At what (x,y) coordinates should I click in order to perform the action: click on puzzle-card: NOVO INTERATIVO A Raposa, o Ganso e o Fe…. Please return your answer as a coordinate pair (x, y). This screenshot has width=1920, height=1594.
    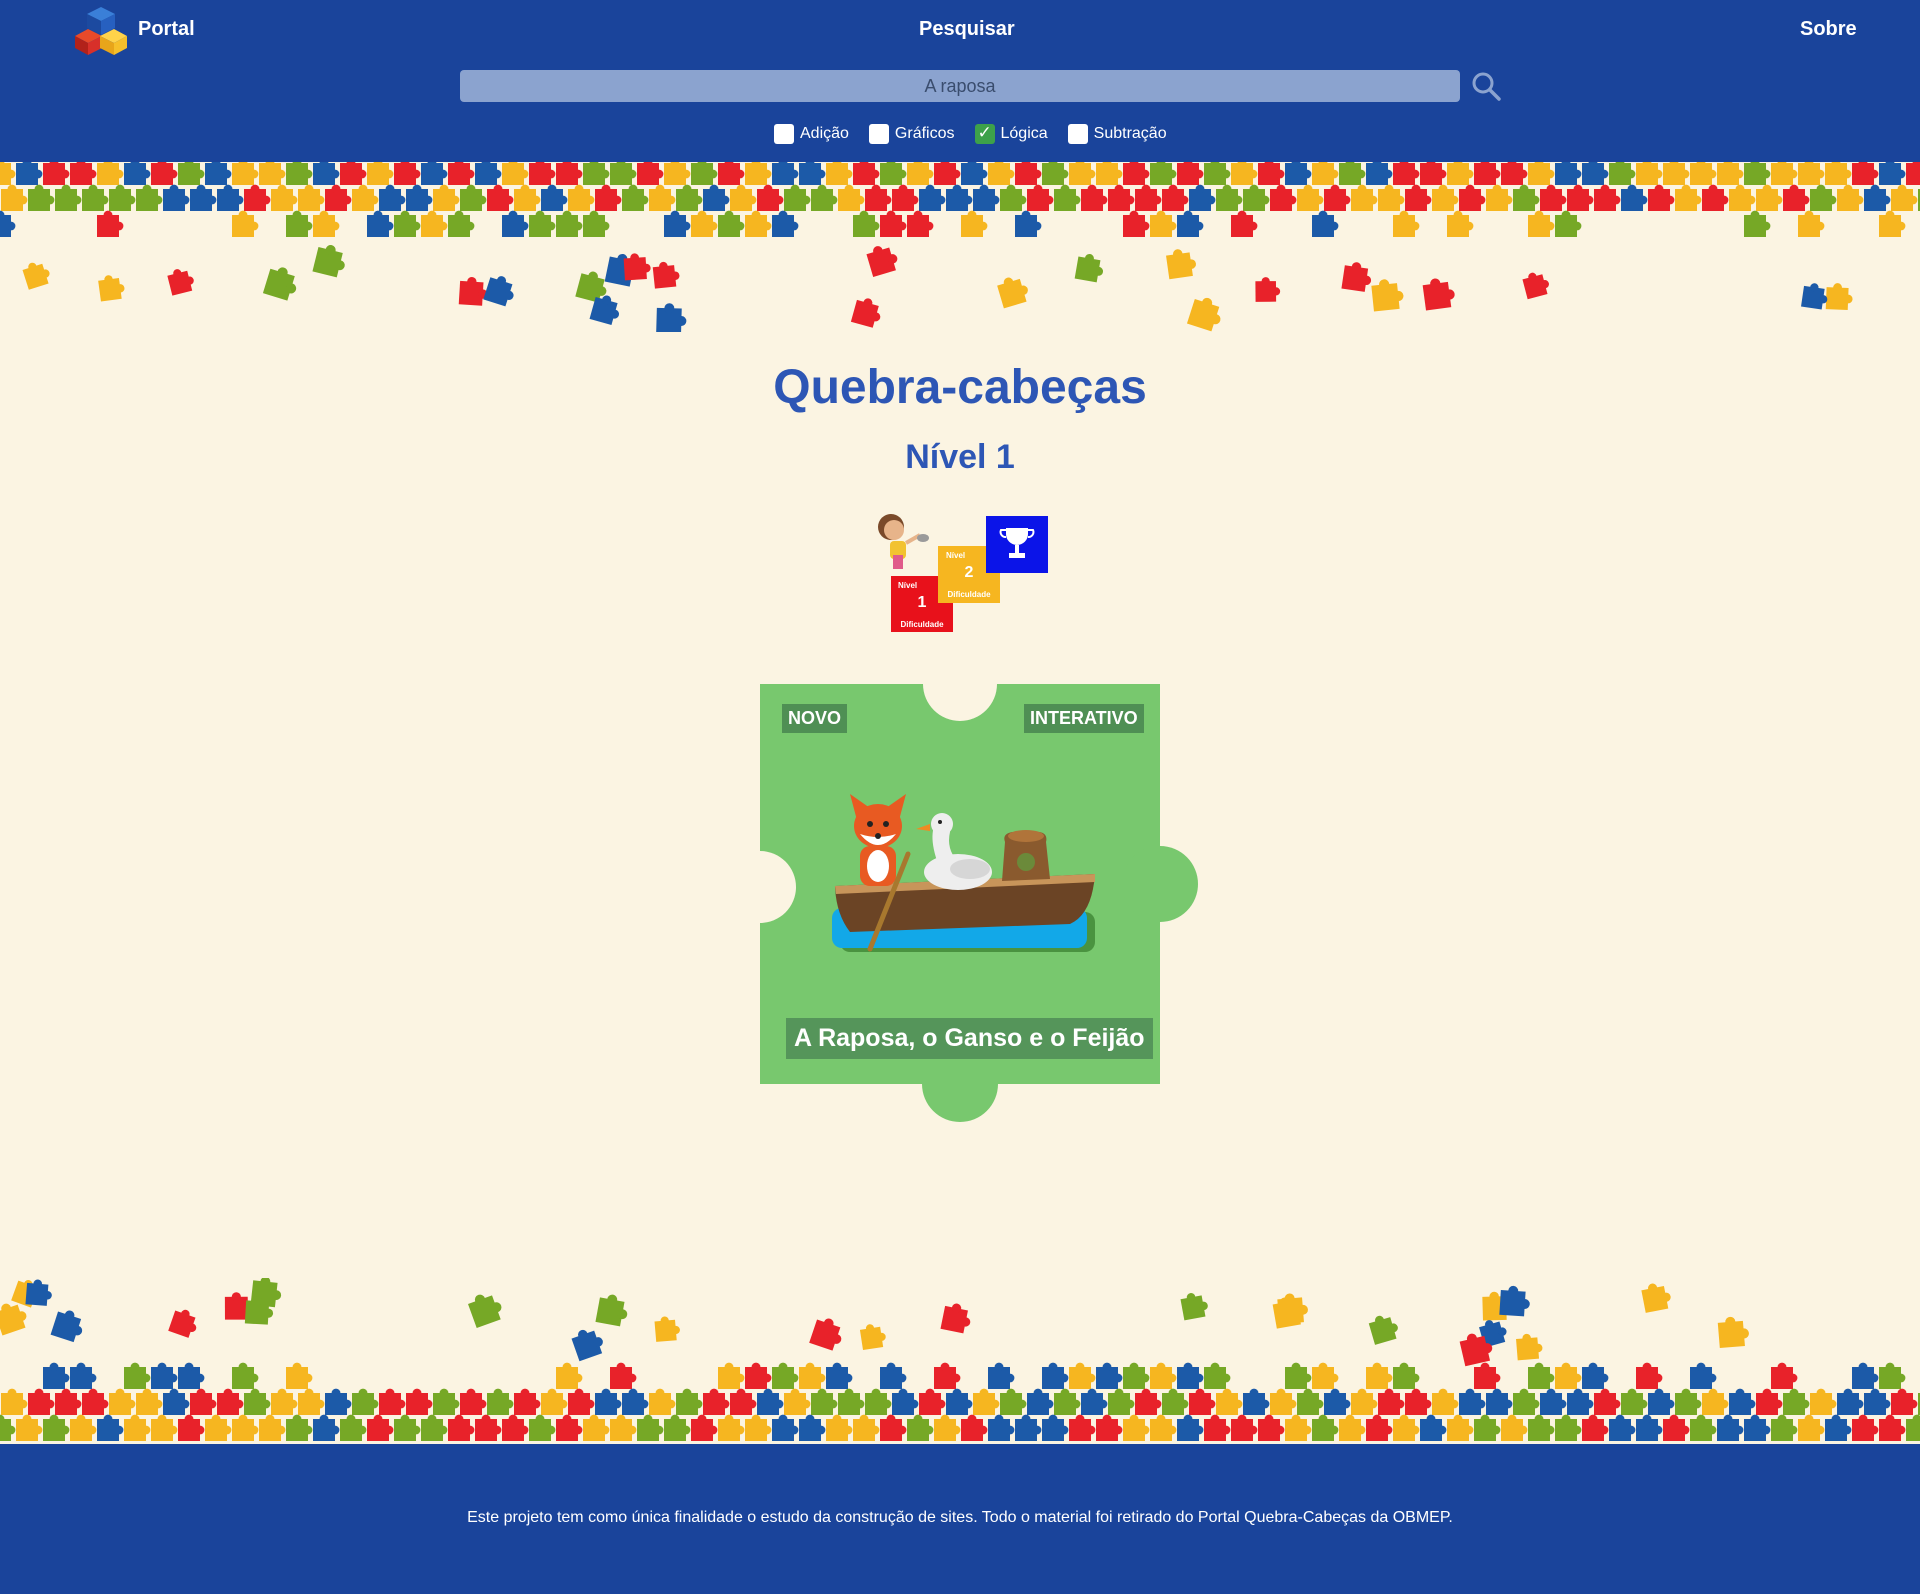
    Looking at the image, I should click on (961, 884).